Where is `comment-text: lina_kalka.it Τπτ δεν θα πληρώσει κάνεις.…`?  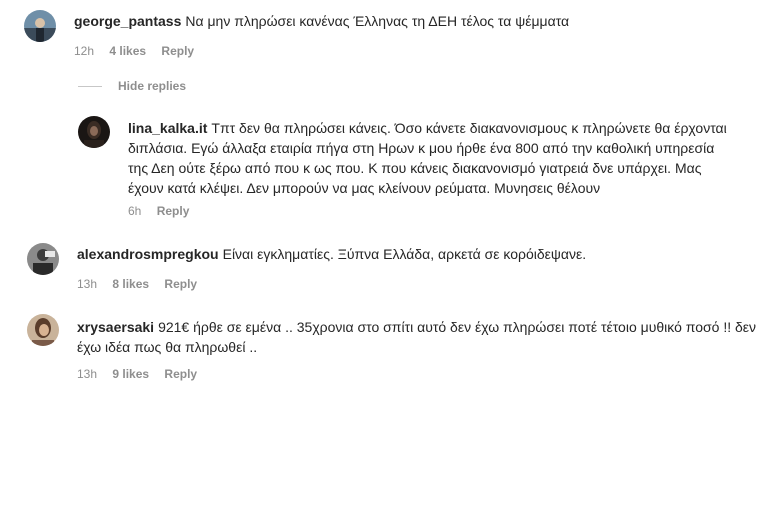 comment-text: lina_kalka.it Τπτ δεν θα πληρώσει κάνεις.… is located at coordinates (433, 158).